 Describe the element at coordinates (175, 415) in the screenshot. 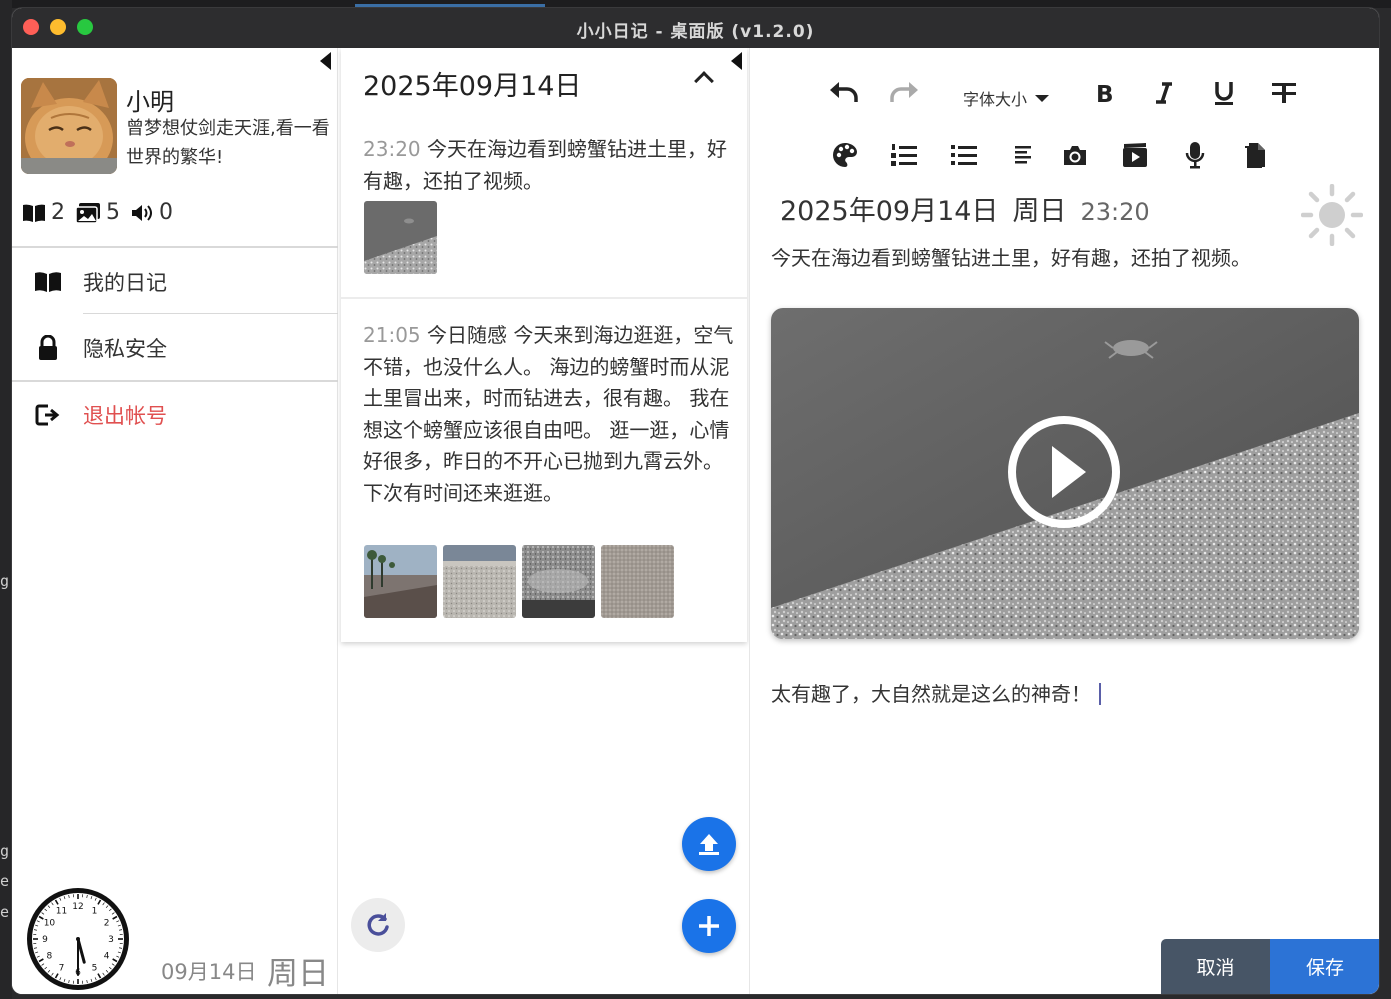

I see `menu-logout: 退出帐号` at that location.